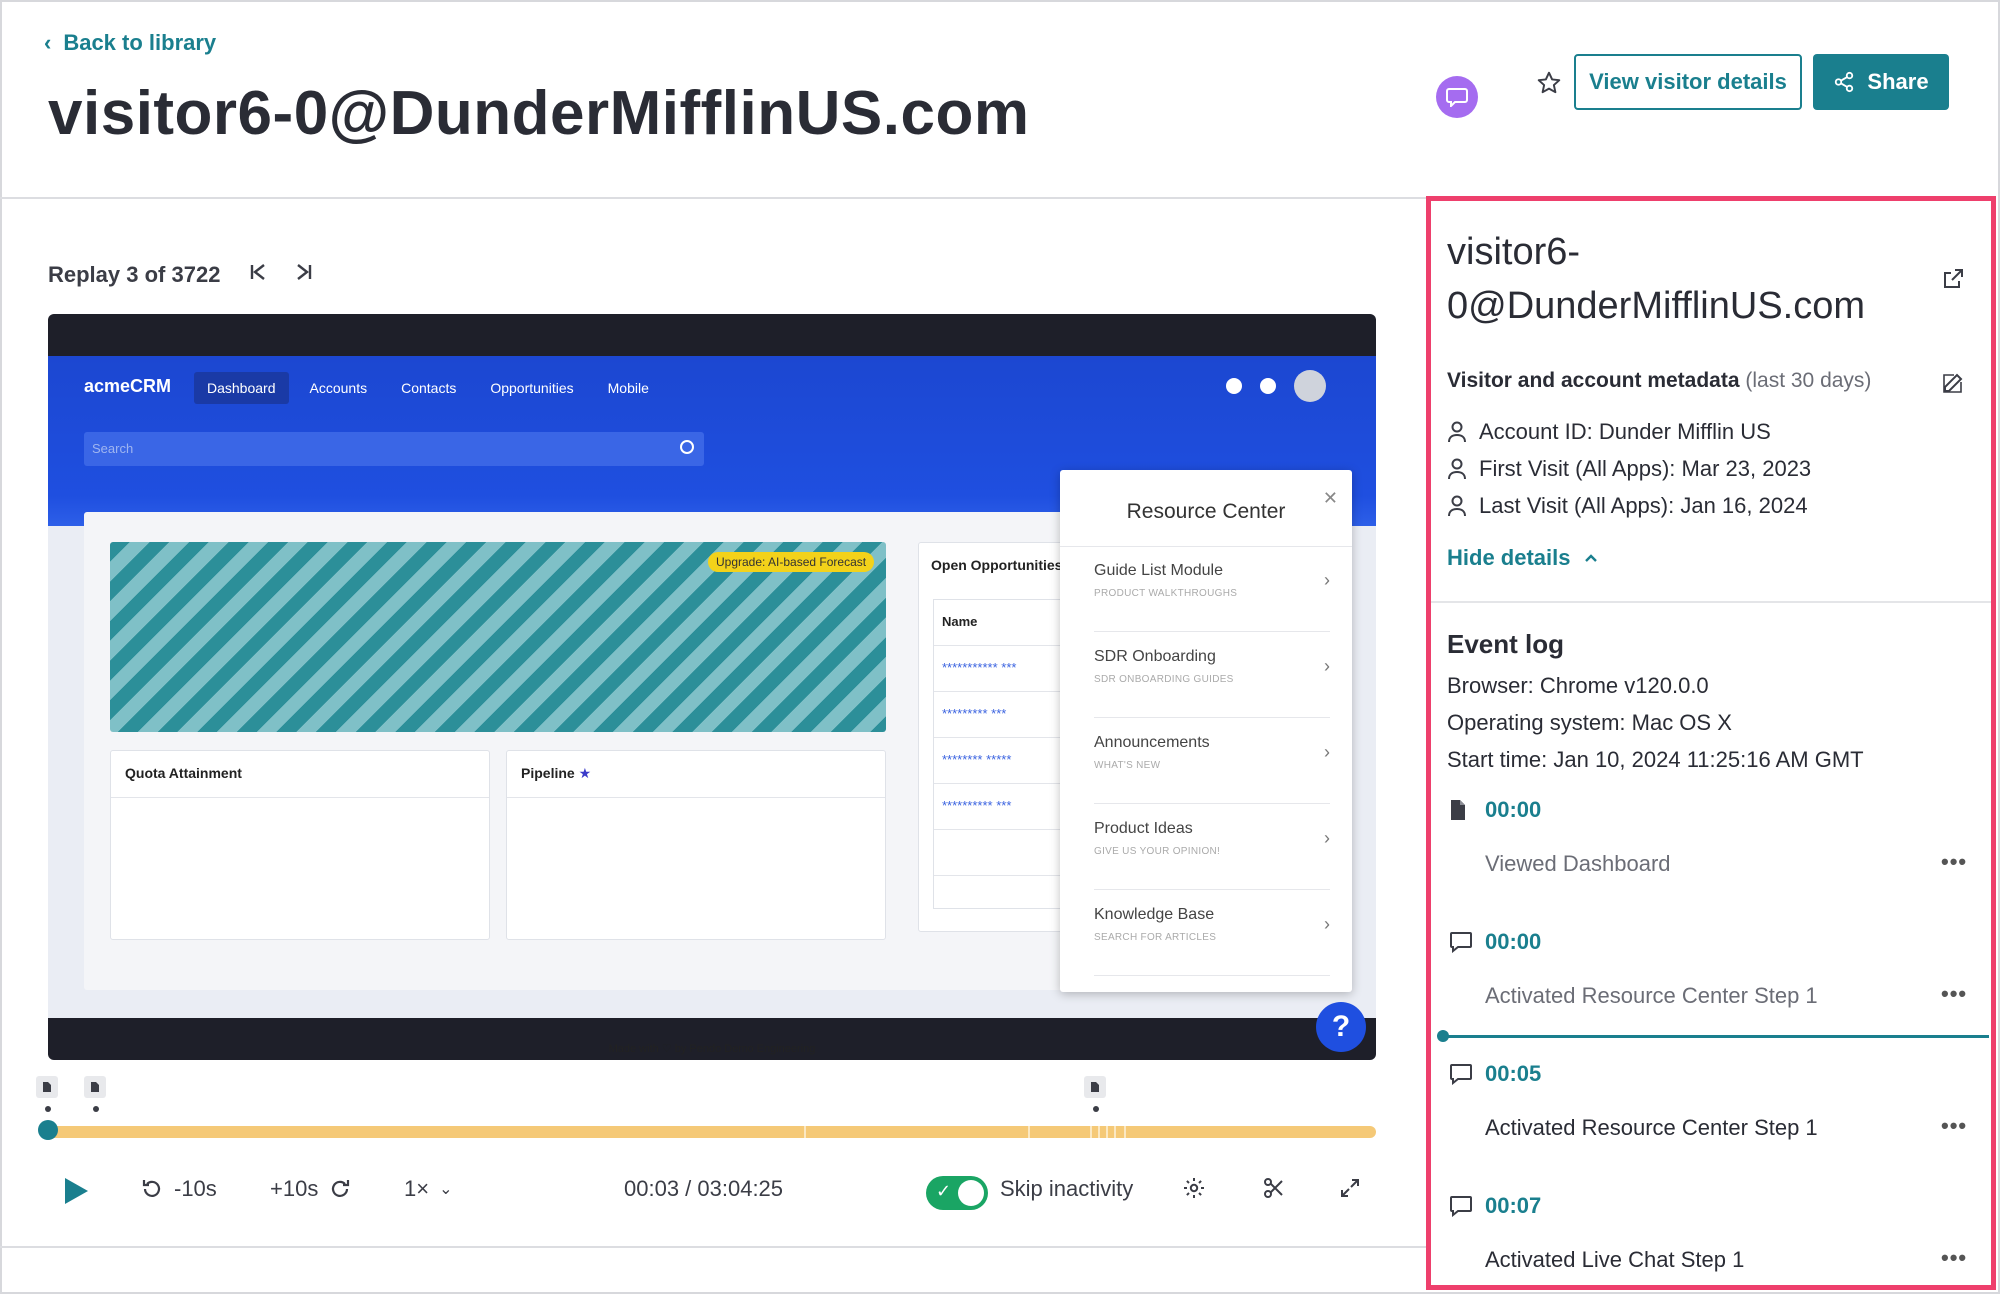 This screenshot has width=2000, height=1294. What do you see at coordinates (531, 388) in the screenshot?
I see `crm-nav-opportunities: Opportunities` at bounding box center [531, 388].